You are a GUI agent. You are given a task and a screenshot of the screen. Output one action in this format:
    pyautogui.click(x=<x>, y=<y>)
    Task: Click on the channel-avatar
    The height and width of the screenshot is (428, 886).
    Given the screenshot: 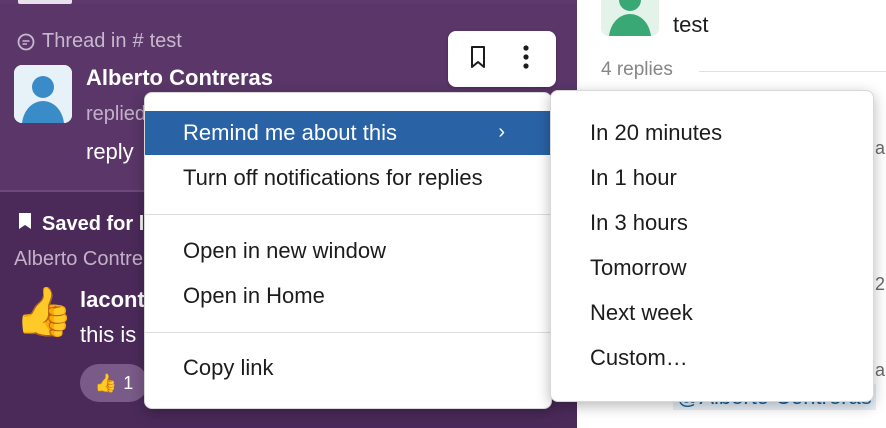 What is the action you would take?
    pyautogui.click(x=630, y=18)
    